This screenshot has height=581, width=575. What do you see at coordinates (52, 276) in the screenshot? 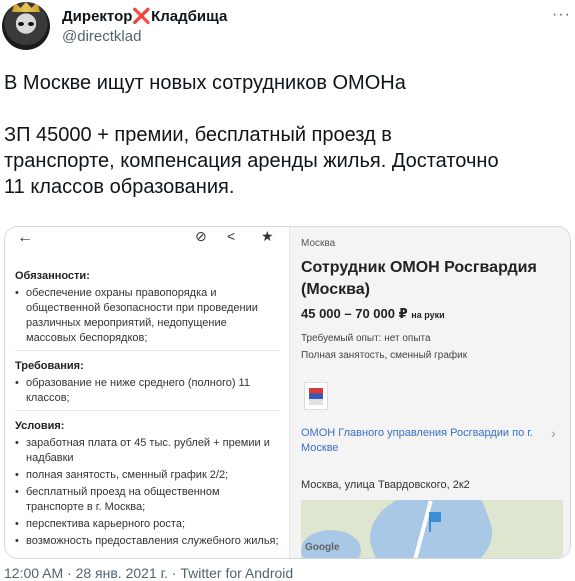
I see `duties-title: Обязанности:` at bounding box center [52, 276].